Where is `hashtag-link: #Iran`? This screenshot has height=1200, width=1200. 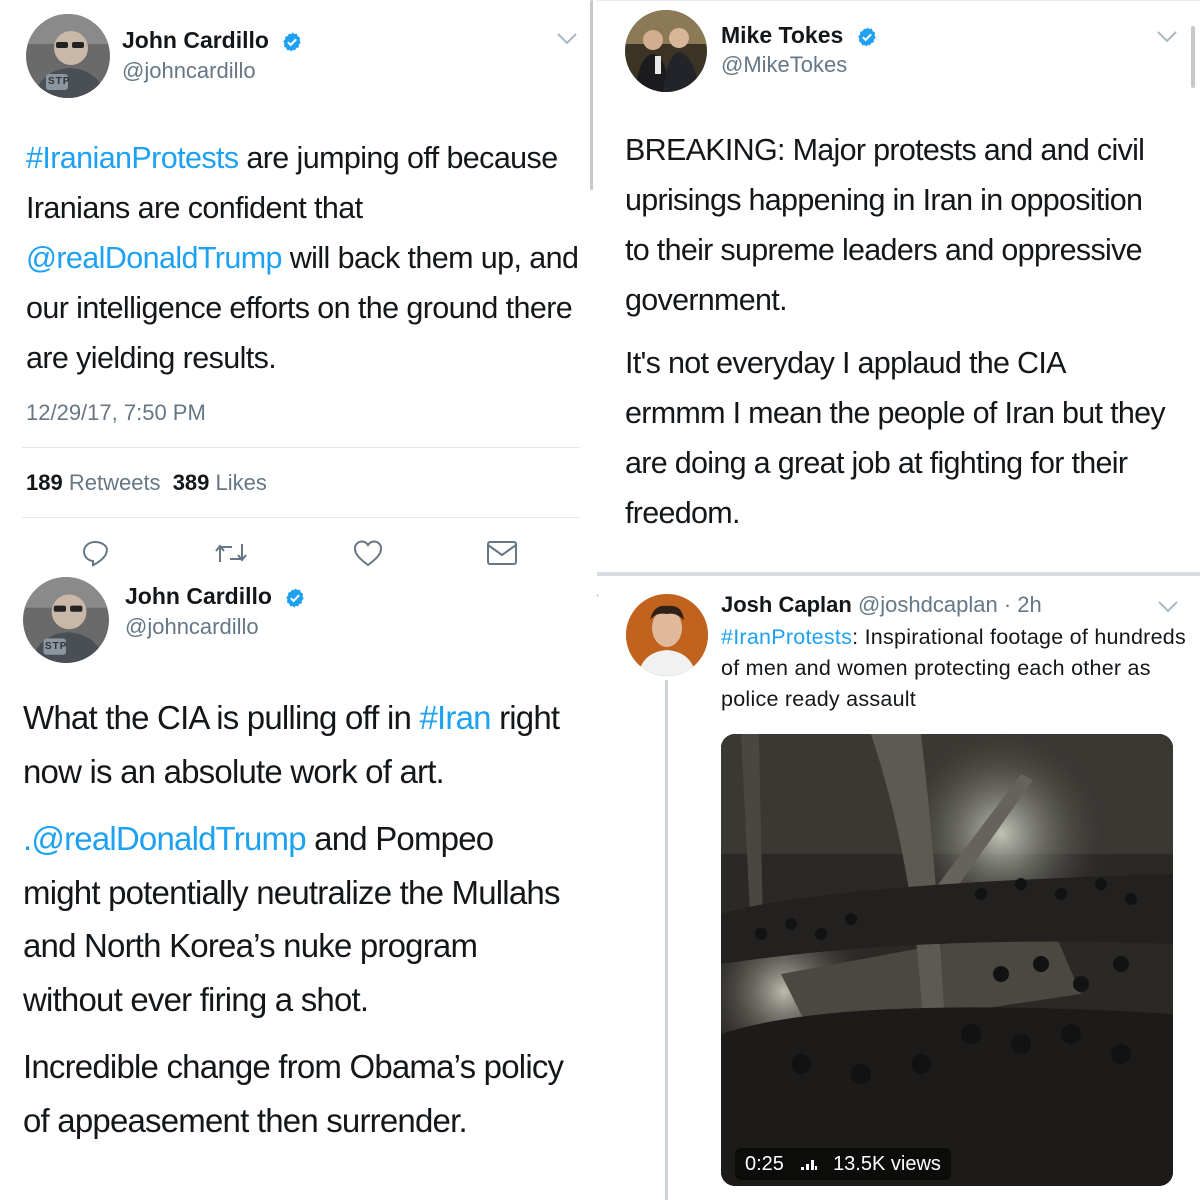 hashtag-link: #Iran is located at coordinates (455, 717).